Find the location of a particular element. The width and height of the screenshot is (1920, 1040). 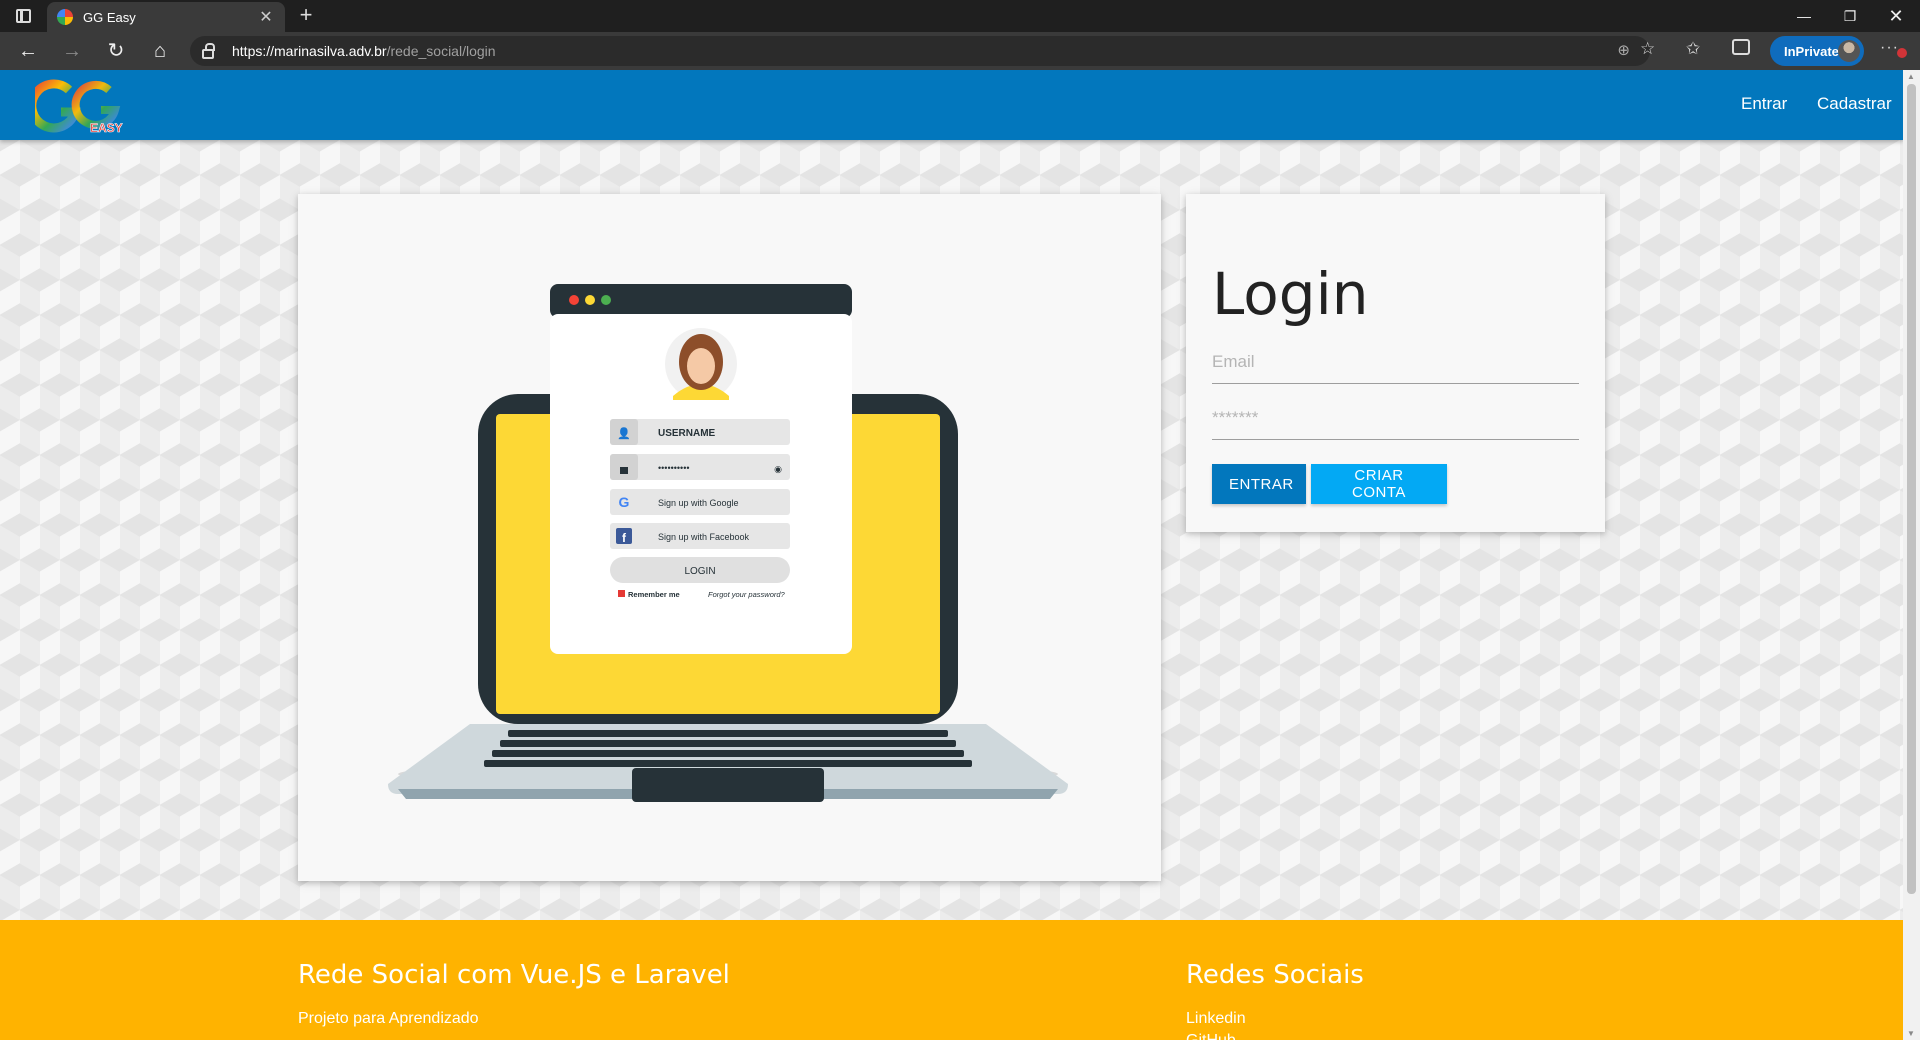

scroll-up-icon: ▲ is located at coordinates (1911, 76).